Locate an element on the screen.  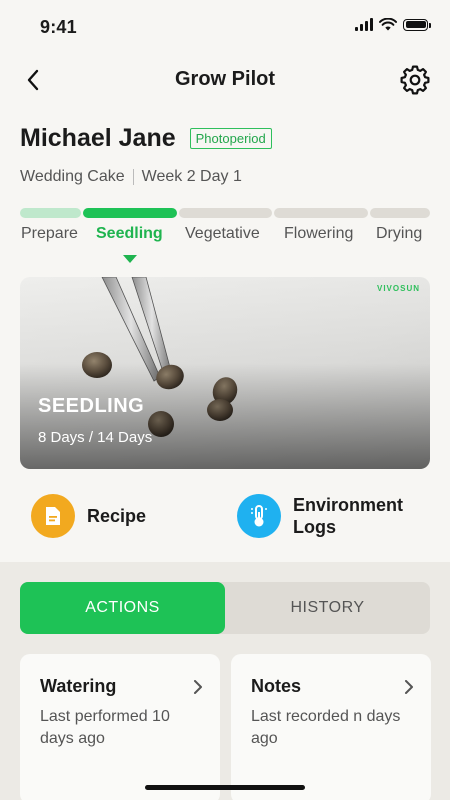
plant-meta: Wedding Cake Week 2 Day 1 is located at coordinates (131, 177).